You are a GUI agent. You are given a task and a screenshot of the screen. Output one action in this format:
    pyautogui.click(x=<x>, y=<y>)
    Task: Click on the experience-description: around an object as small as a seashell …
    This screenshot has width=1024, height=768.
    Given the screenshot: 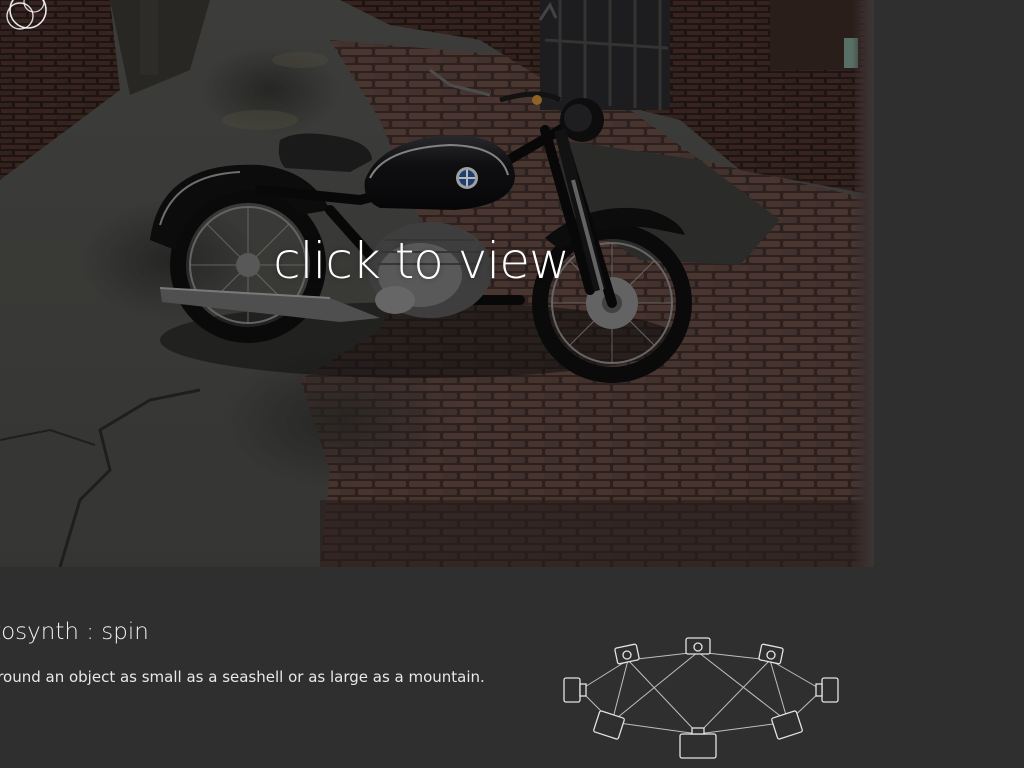 What is the action you would take?
    pyautogui.click(x=242, y=677)
    